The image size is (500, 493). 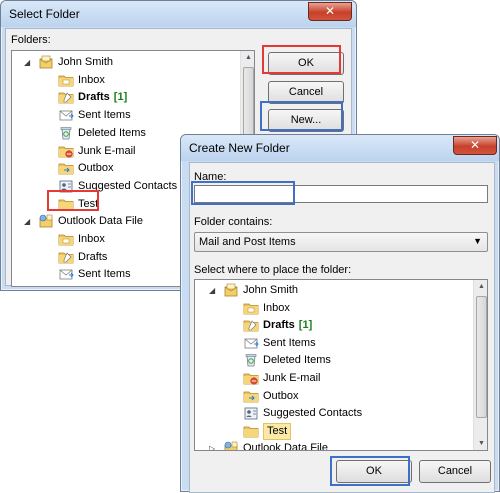 I want to click on create-folder-title: Create New Folder, so click(x=239, y=148).